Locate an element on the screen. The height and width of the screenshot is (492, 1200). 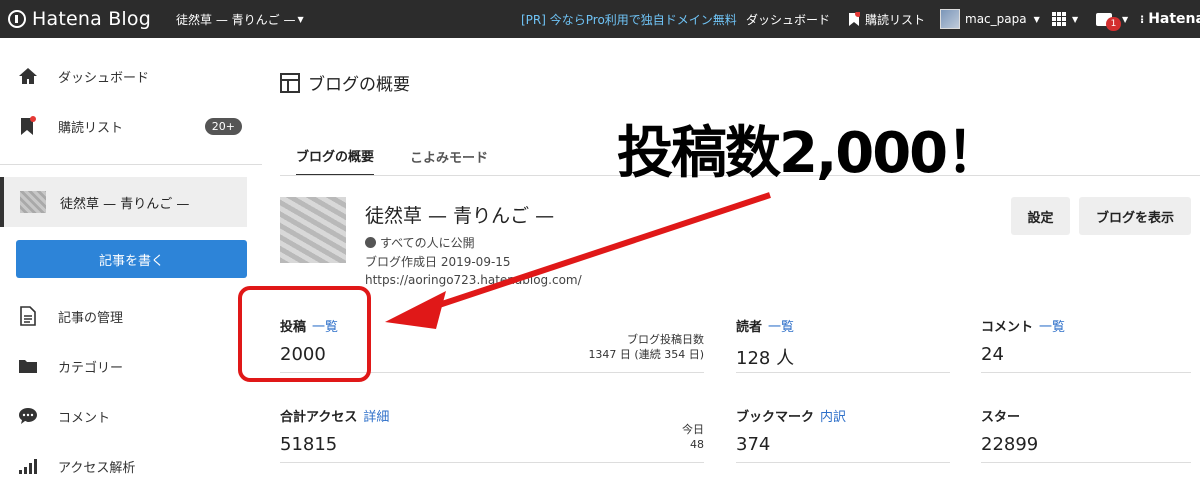
sidebar-item-dashboard: ダッシュボード is located at coordinates (131, 76).